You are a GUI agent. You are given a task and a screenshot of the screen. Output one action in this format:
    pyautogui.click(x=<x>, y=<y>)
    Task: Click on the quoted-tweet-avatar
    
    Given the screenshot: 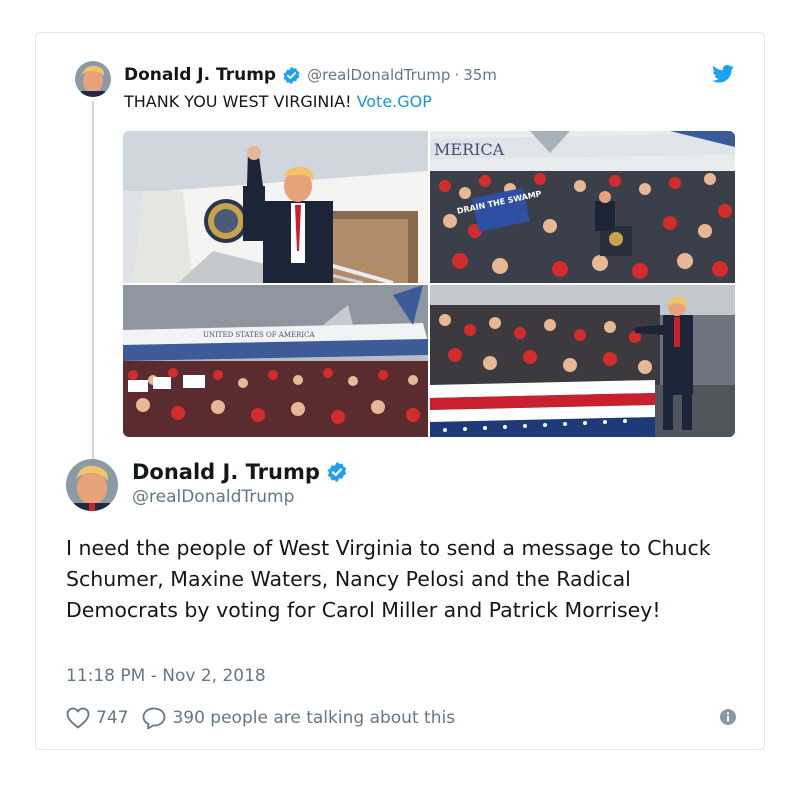 What is the action you would take?
    pyautogui.click(x=93, y=79)
    